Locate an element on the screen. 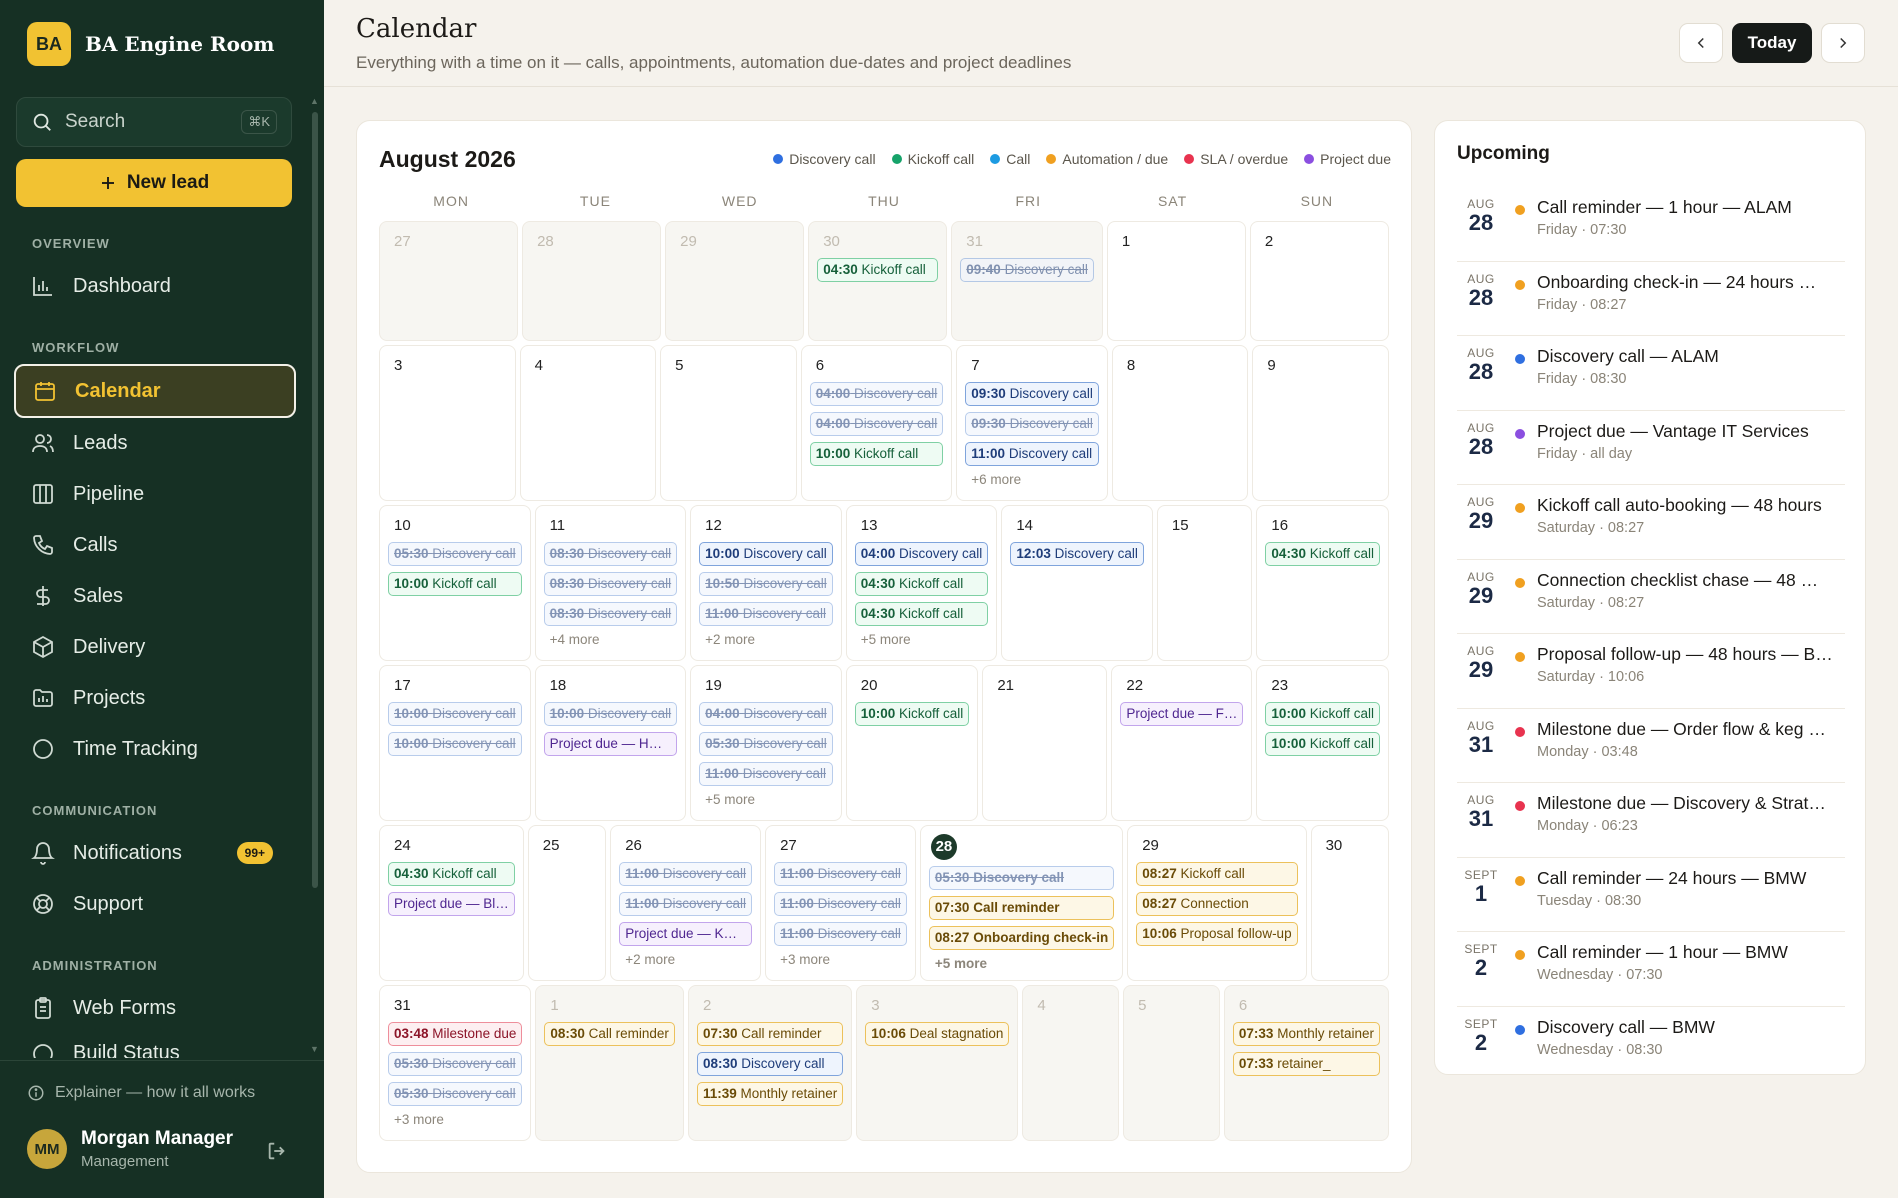 Image resolution: width=1898 pixels, height=1198 pixels. day-cell: 21 is located at coordinates (1045, 743).